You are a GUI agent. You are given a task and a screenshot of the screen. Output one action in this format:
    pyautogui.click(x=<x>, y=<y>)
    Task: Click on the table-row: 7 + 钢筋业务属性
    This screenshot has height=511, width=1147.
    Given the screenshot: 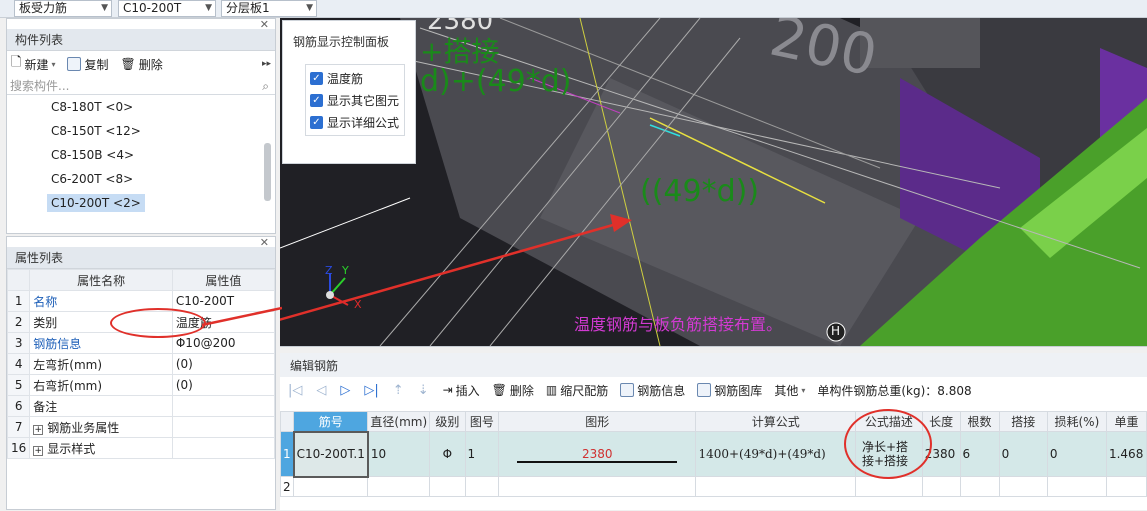 What is the action you would take?
    pyautogui.click(x=141, y=427)
    